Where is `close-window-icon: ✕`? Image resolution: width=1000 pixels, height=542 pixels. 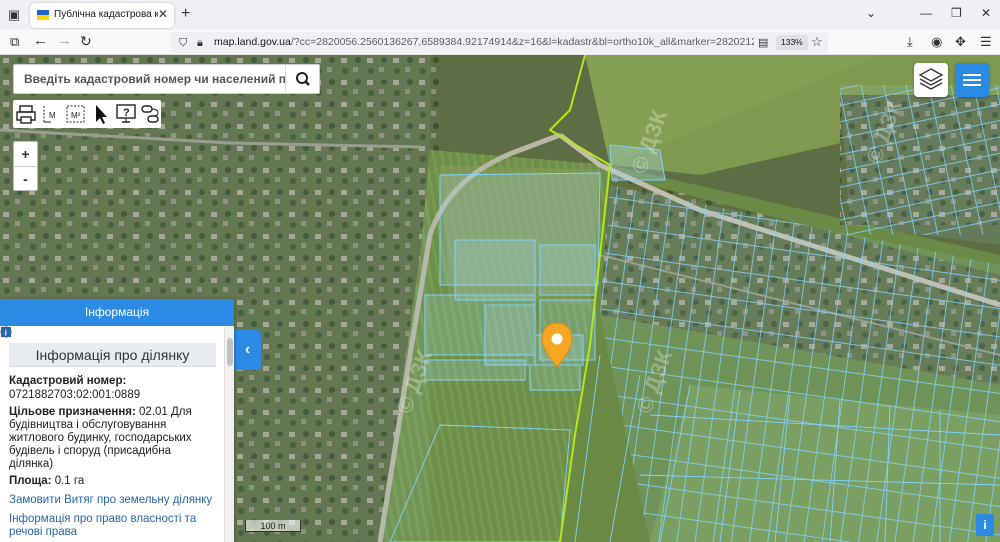
close-window-icon: ✕ is located at coordinates (986, 13).